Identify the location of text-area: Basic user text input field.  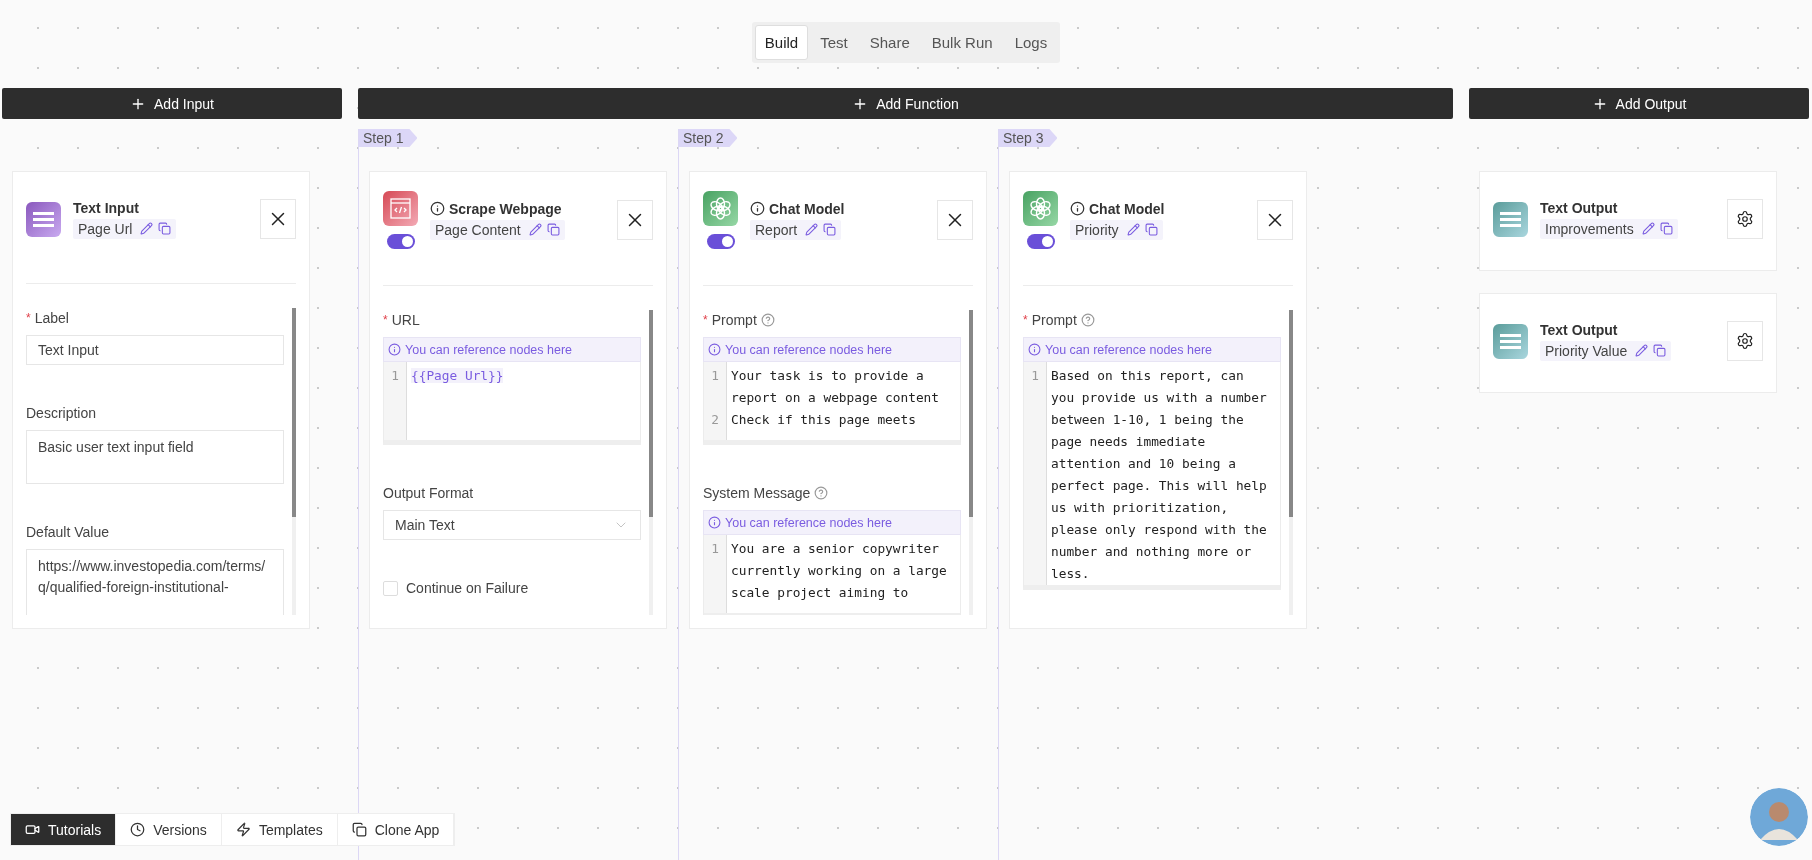
(155, 457).